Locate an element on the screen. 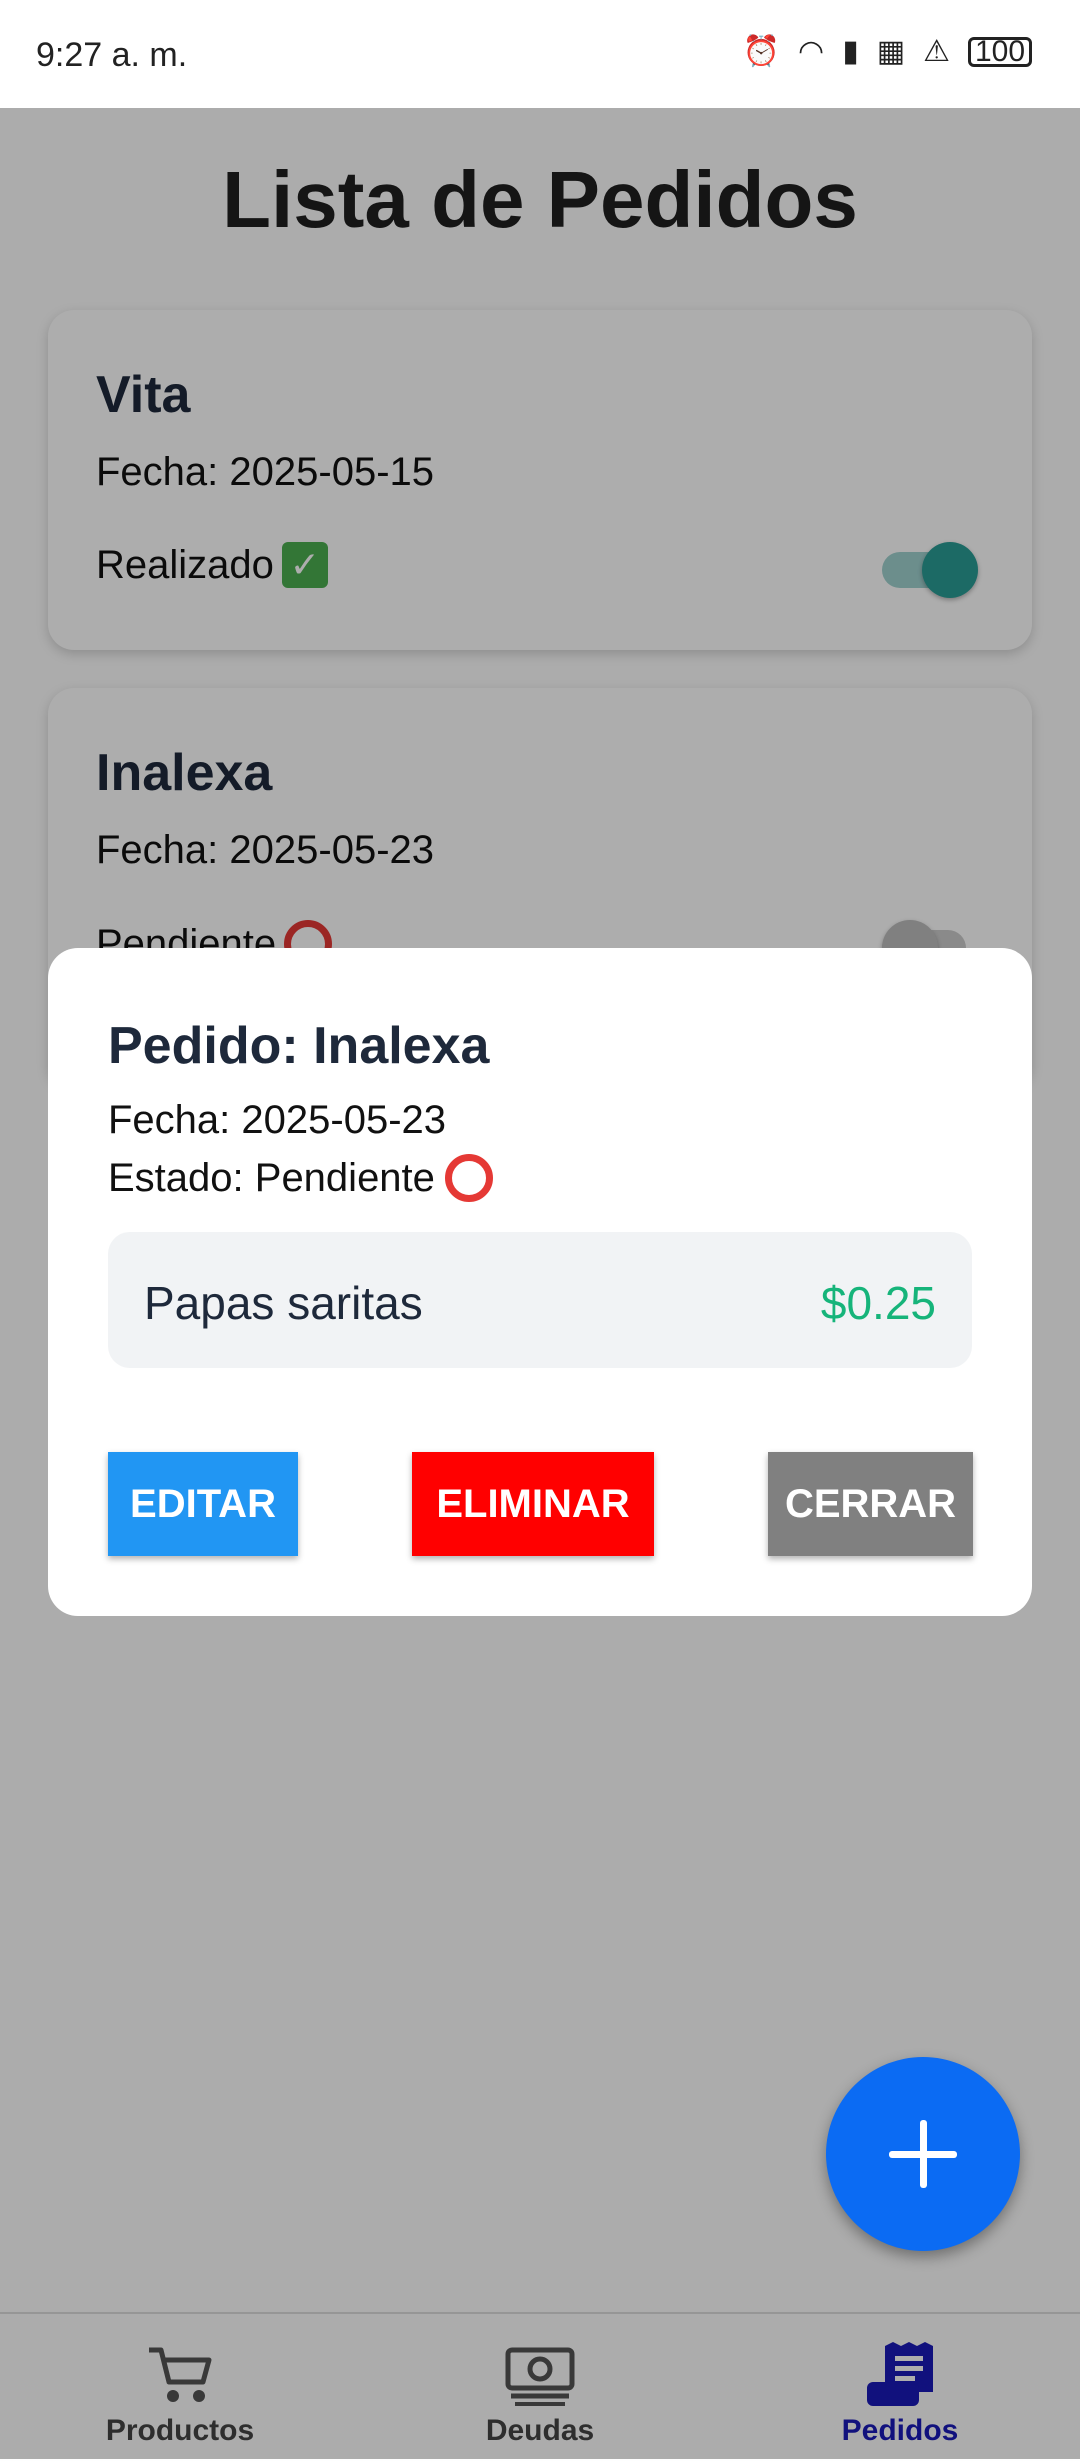 This screenshot has height=2461, width=1080. nav-item-pedidos: Pedidos is located at coordinates (900, 2387).